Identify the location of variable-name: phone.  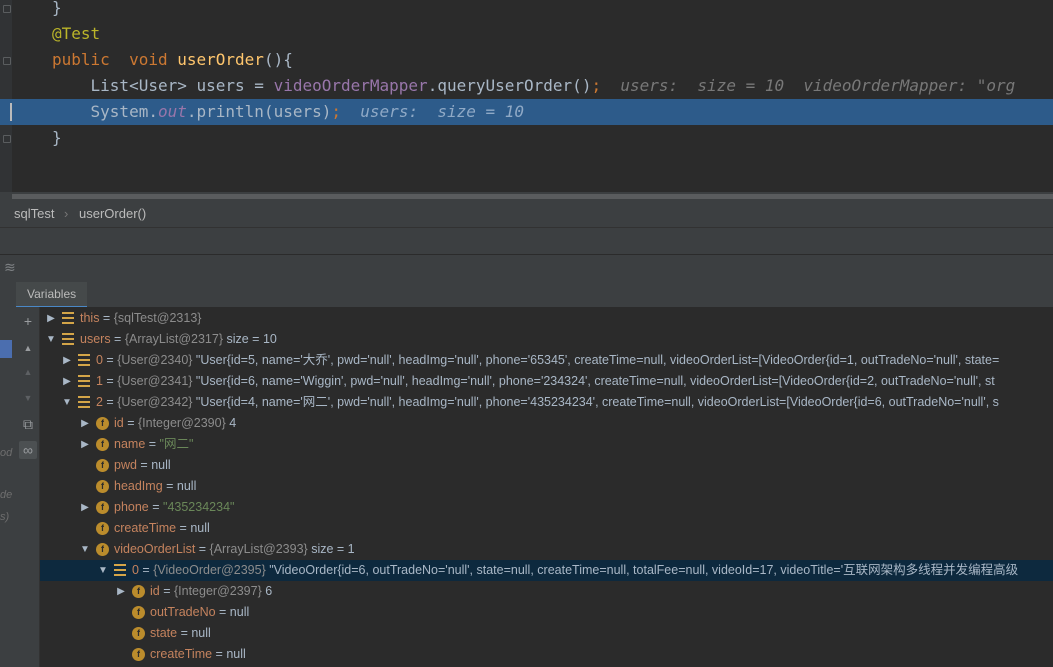
(131, 507).